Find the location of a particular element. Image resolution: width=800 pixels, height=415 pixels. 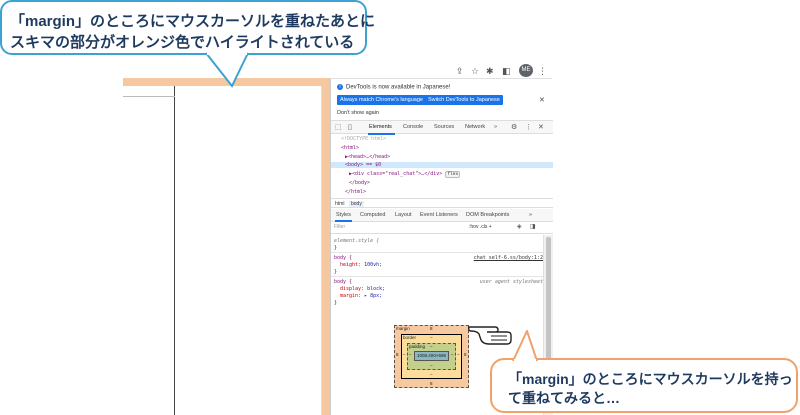

tree-body-selected: <body> == $0 is located at coordinates (442, 165).